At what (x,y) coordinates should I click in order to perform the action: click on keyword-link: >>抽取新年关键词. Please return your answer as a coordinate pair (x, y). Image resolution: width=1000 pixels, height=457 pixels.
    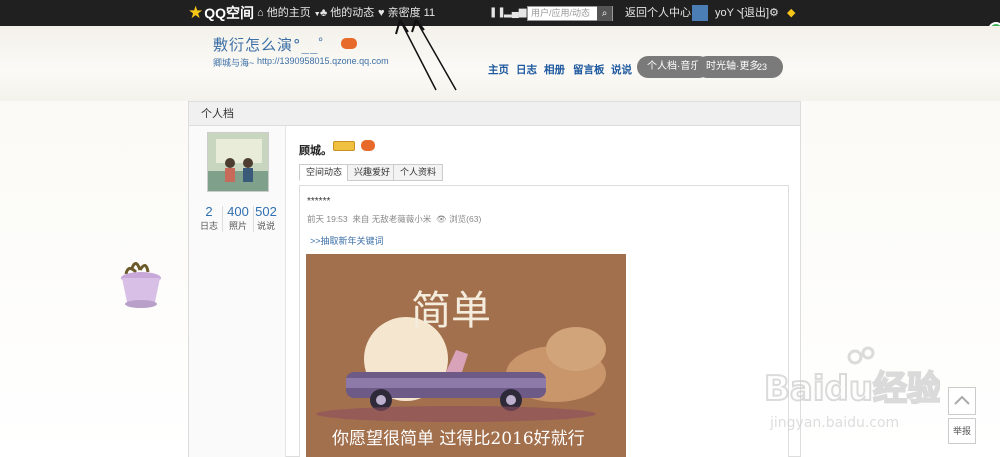
    Looking at the image, I should click on (347, 240).